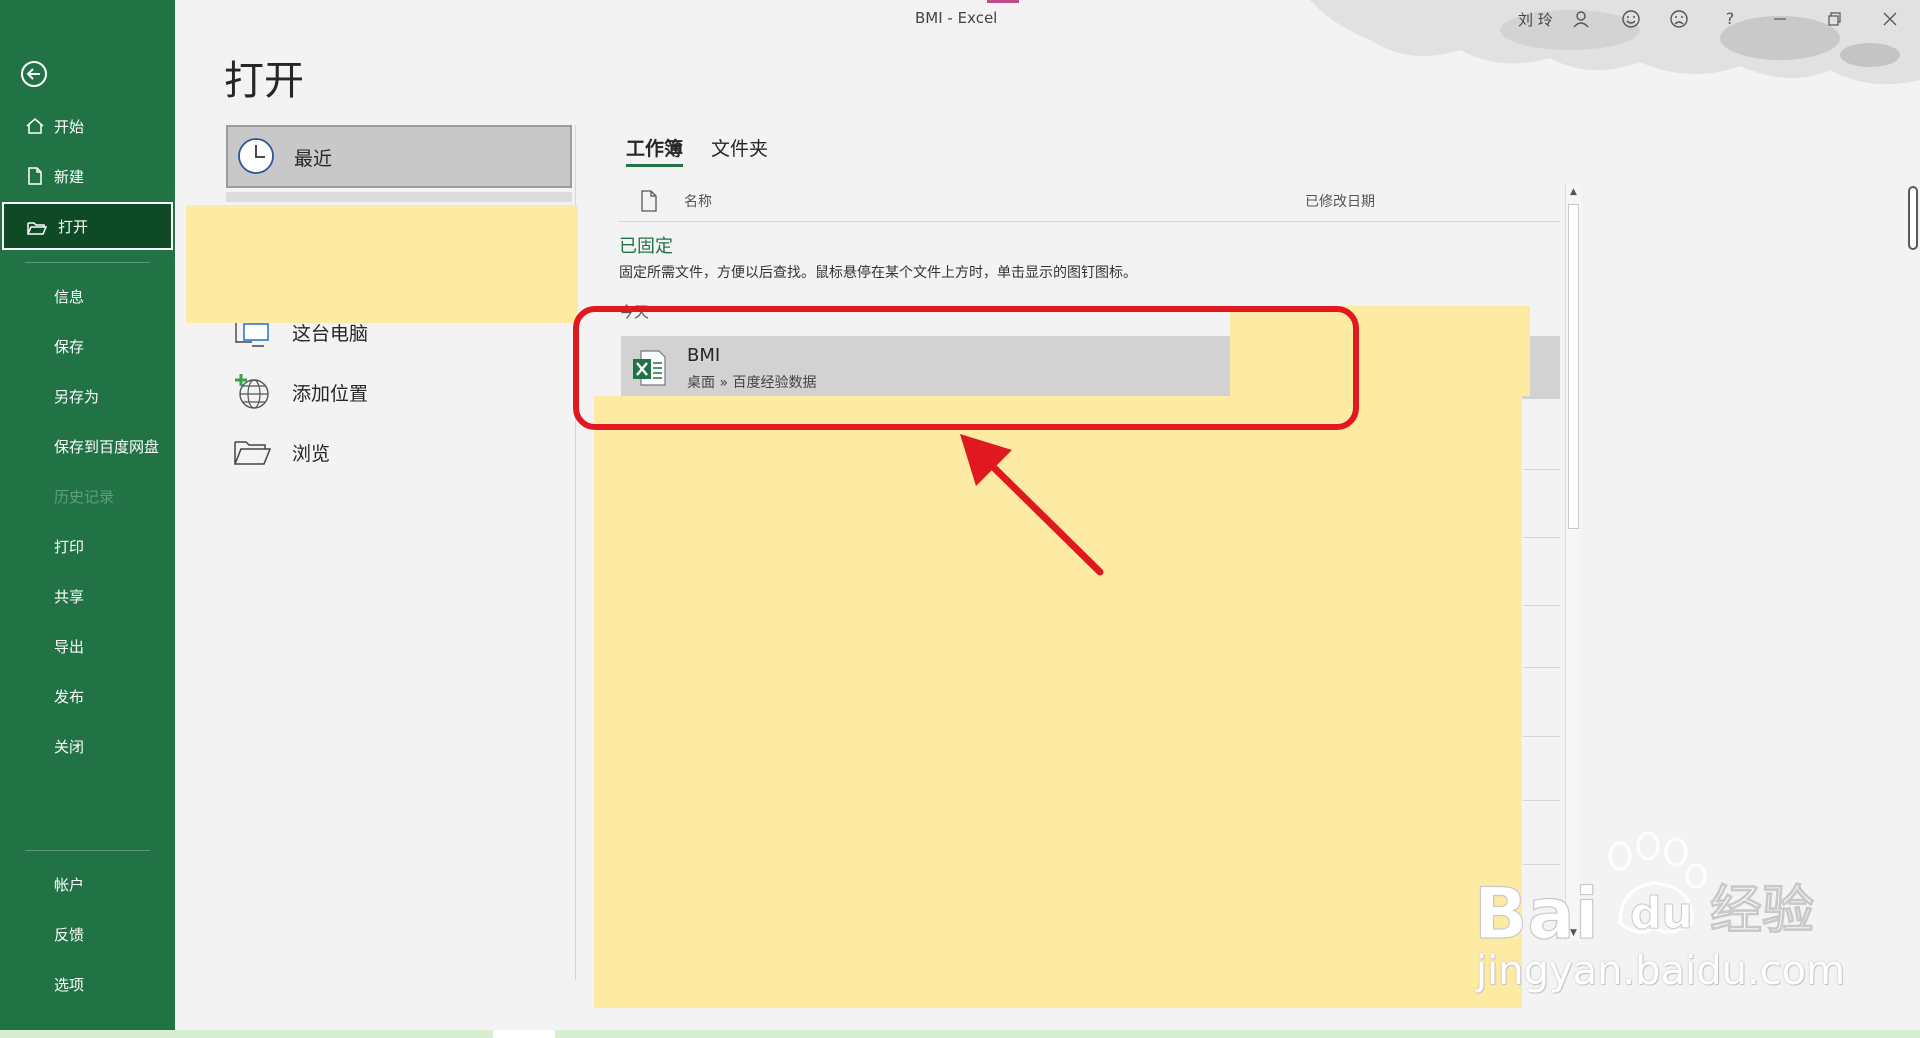  Describe the element at coordinates (253, 453) in the screenshot. I see `folder-icon` at that location.